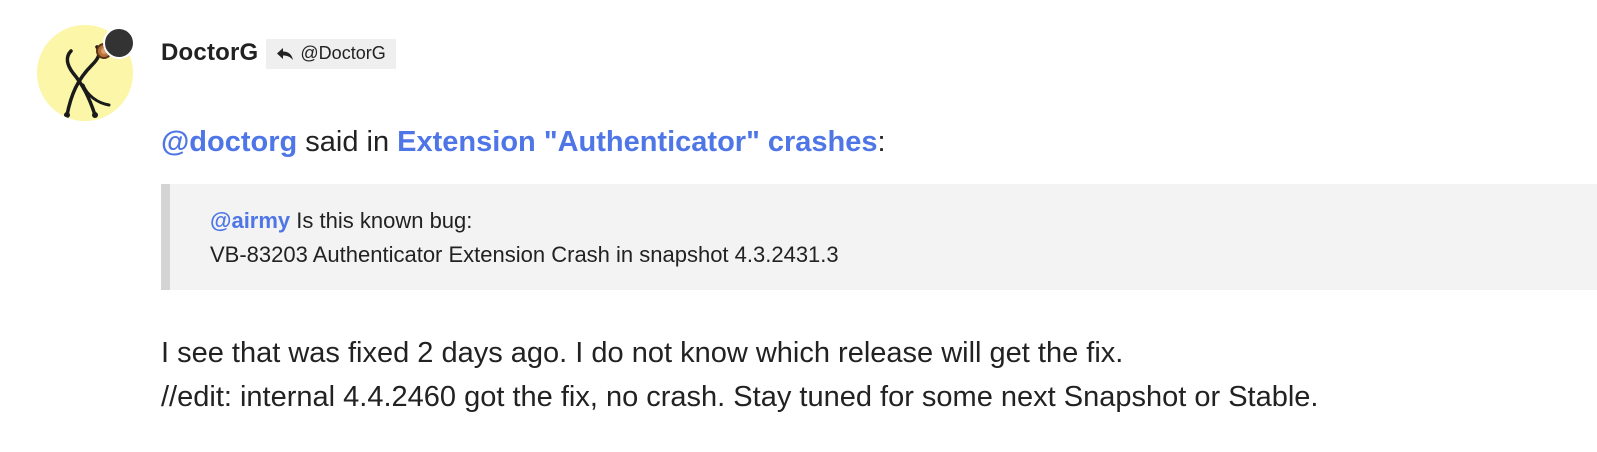 The image size is (1597, 452). I want to click on quote-line-1-text: Is this known bug:, so click(381, 220).